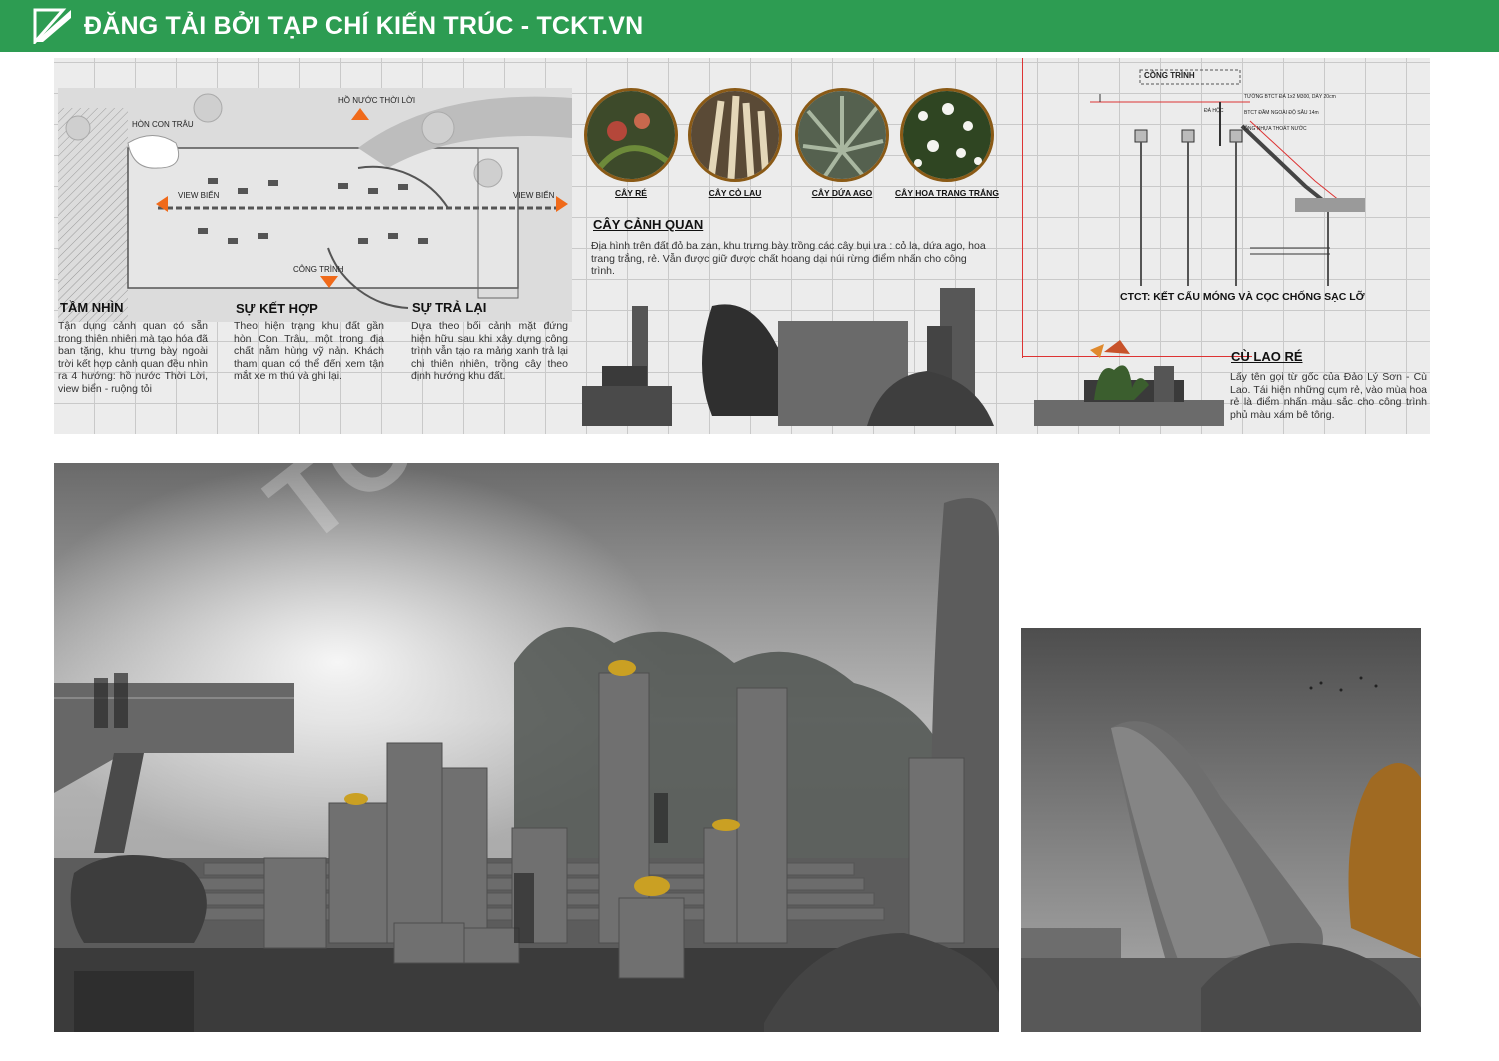  What do you see at coordinates (364, 26) in the screenshot?
I see `header-title: ĐĂNG TẢI BỞI TẠP CHÍ KIẾN TRÚC - TCKT.VN` at bounding box center [364, 26].